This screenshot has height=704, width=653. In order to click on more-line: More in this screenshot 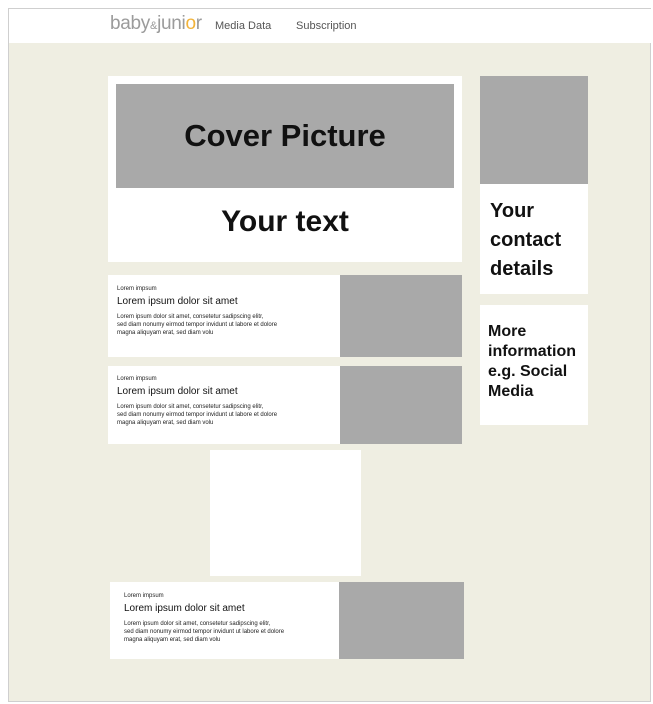, I will do `click(507, 331)`.